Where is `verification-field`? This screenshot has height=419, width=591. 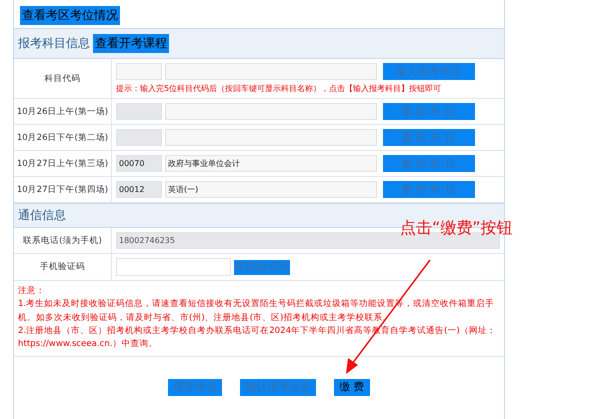
verification-field is located at coordinates (173, 267).